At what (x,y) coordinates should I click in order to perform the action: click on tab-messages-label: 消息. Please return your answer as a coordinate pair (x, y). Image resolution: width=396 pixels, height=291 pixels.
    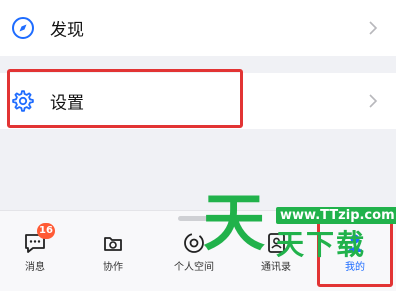
    Looking at the image, I should click on (35, 267).